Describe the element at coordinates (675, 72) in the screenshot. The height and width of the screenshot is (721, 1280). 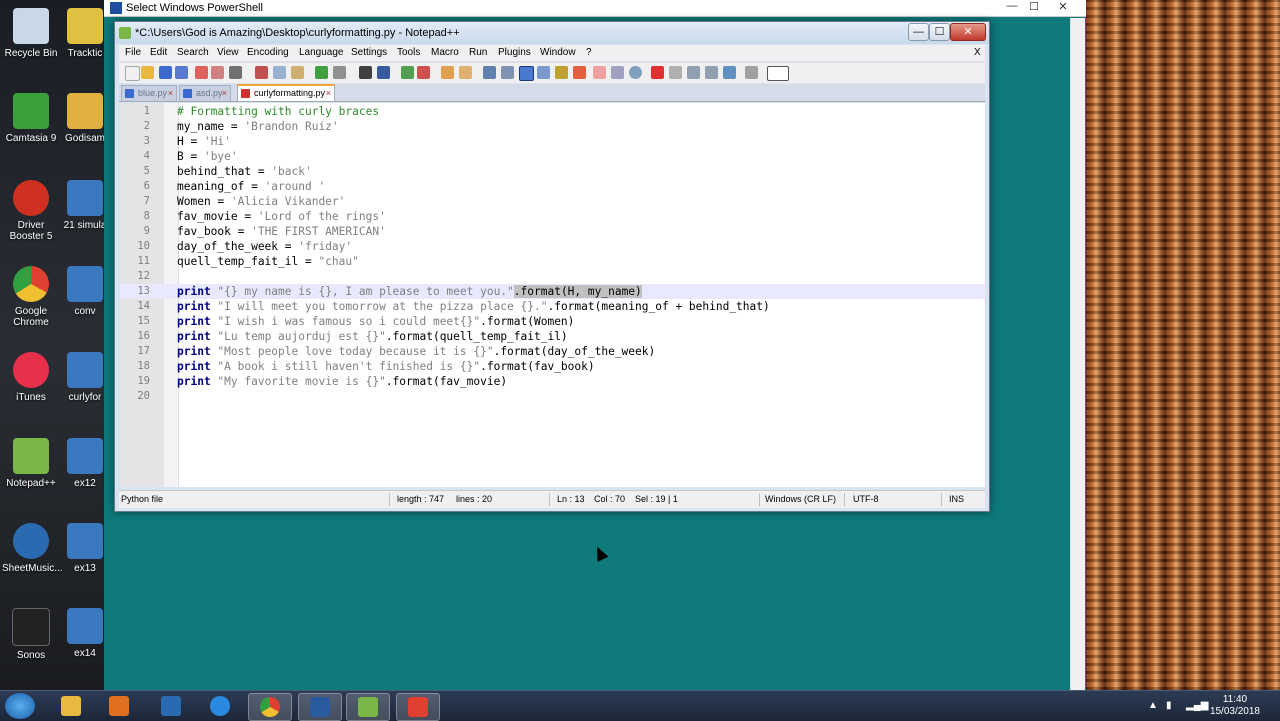
I see `stop-macro-icon` at that location.